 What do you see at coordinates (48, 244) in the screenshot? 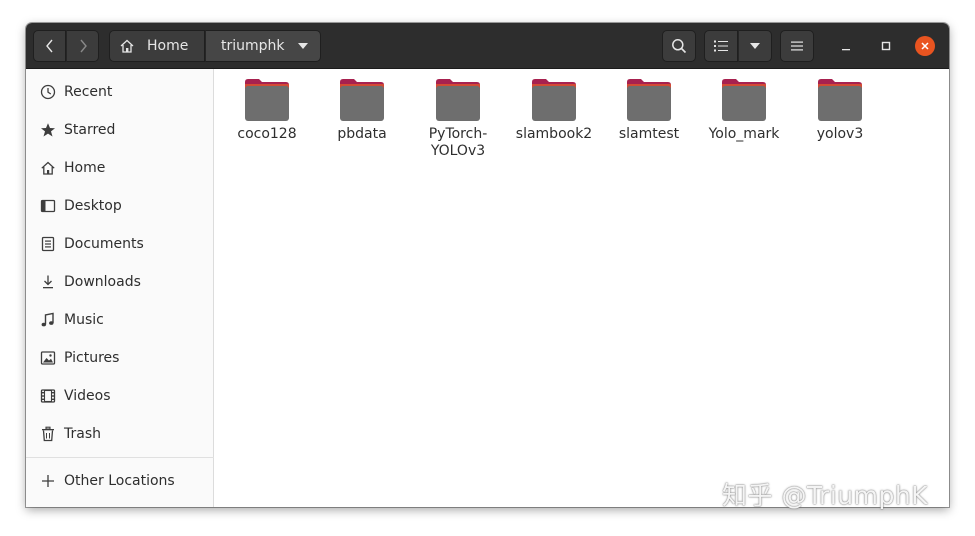
I see `document-icon` at bounding box center [48, 244].